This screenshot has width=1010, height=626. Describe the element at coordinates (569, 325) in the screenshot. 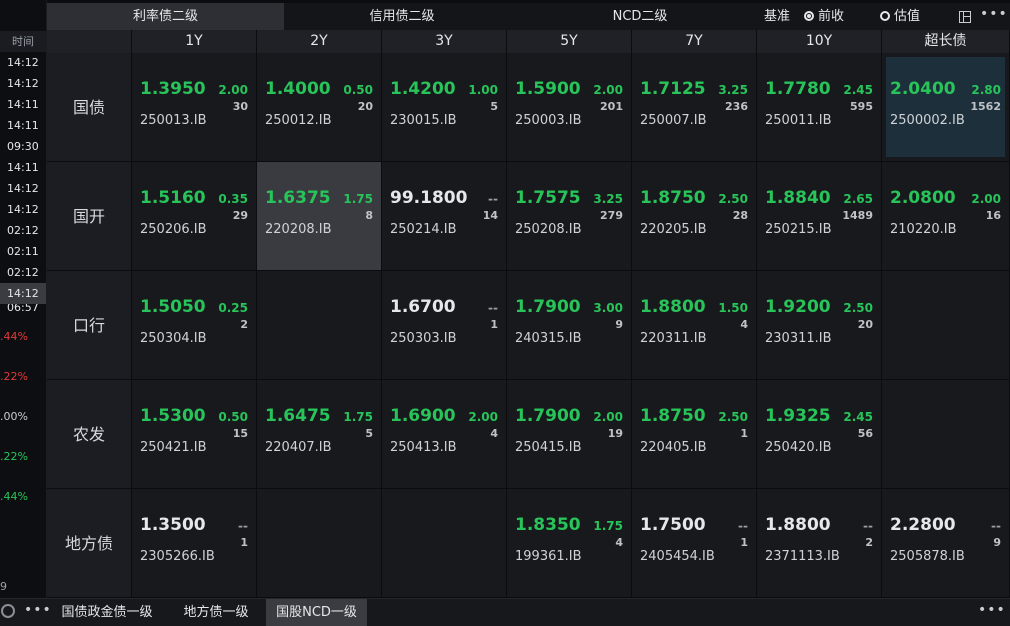

I see `quote-cell: 1.7900 3.00 9 240315.IB` at that location.